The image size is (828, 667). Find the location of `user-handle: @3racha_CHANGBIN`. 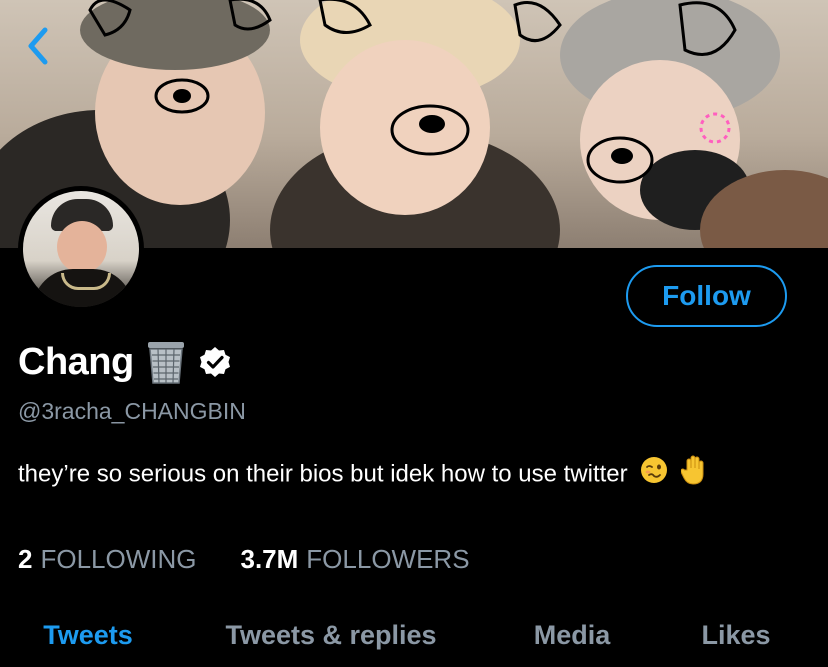

user-handle: @3racha_CHANGBIN is located at coordinates (132, 411).